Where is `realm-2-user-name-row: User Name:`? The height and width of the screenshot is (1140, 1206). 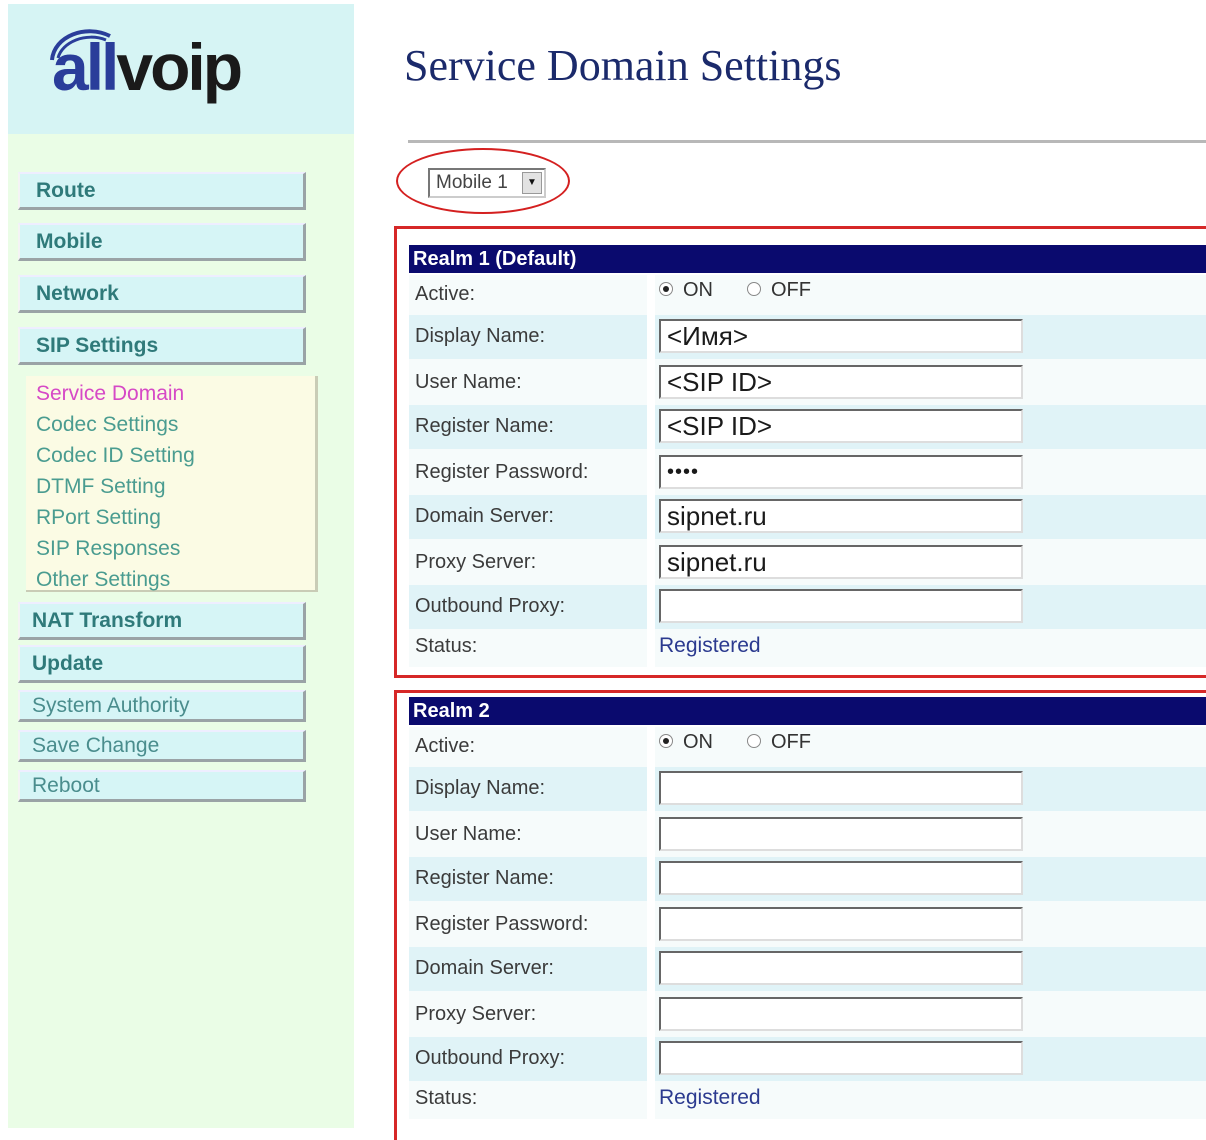 realm-2-user-name-row: User Name: is located at coordinates (807, 834).